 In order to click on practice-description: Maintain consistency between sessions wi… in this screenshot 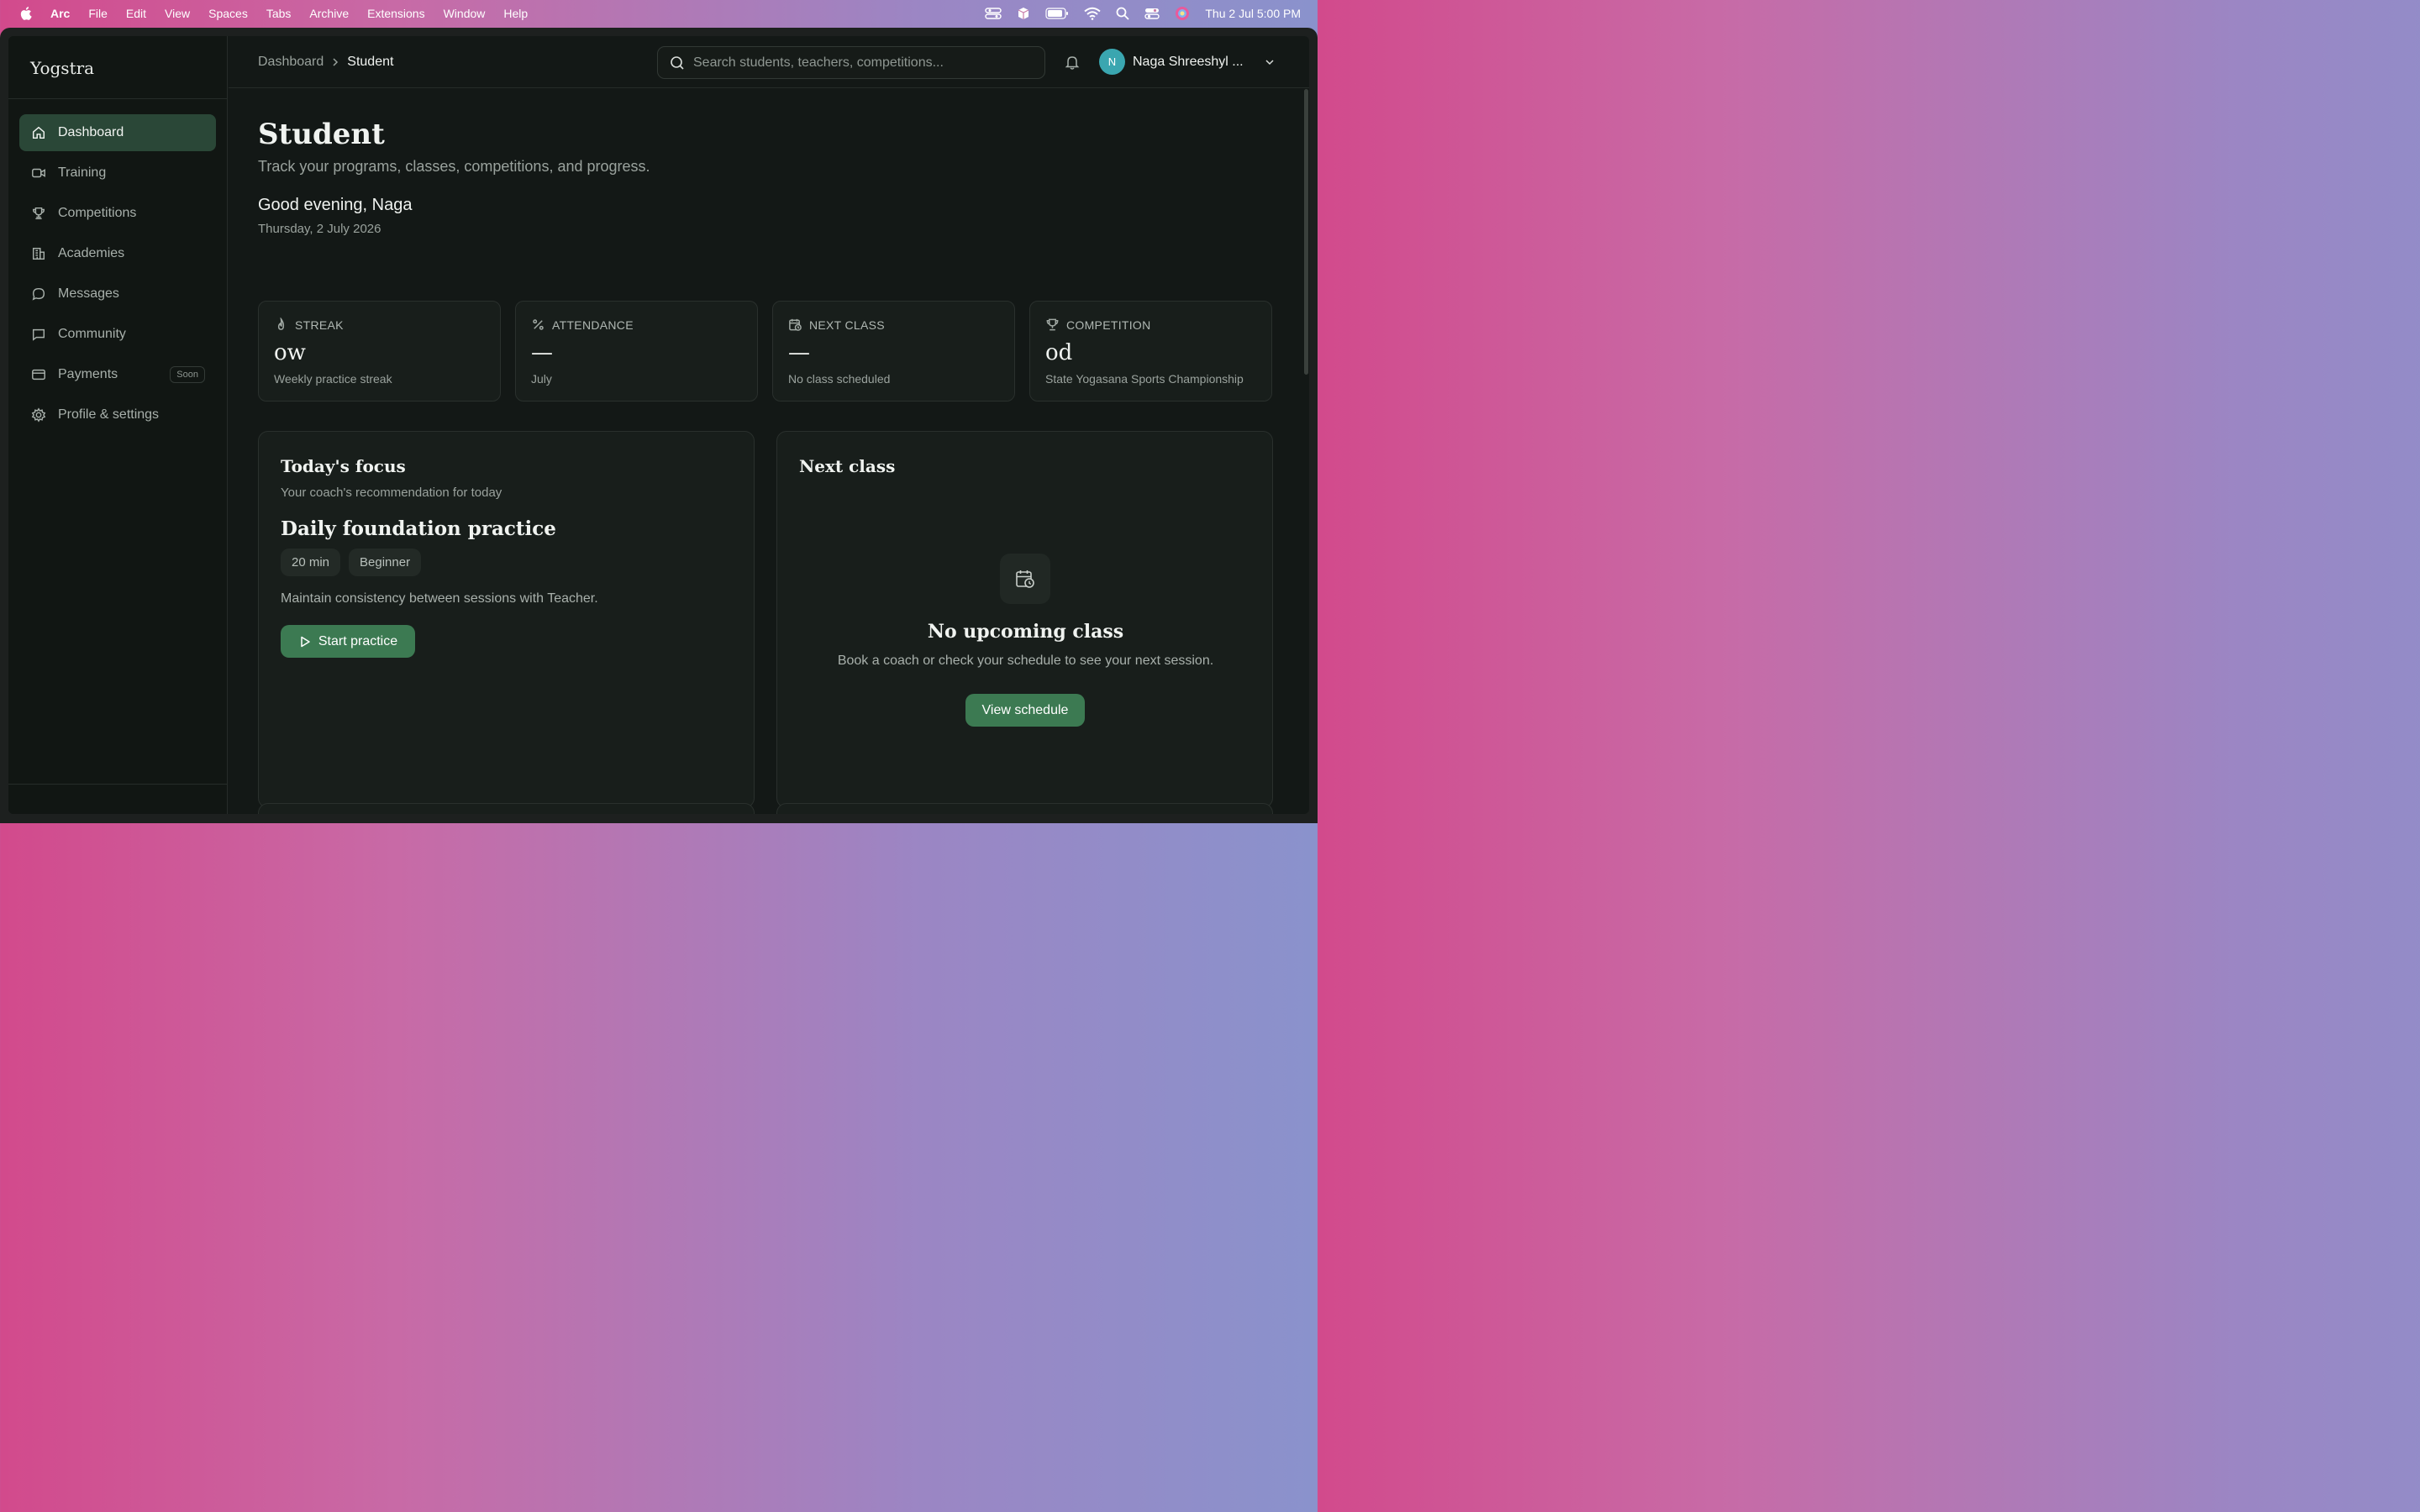, I will do `click(439, 598)`.